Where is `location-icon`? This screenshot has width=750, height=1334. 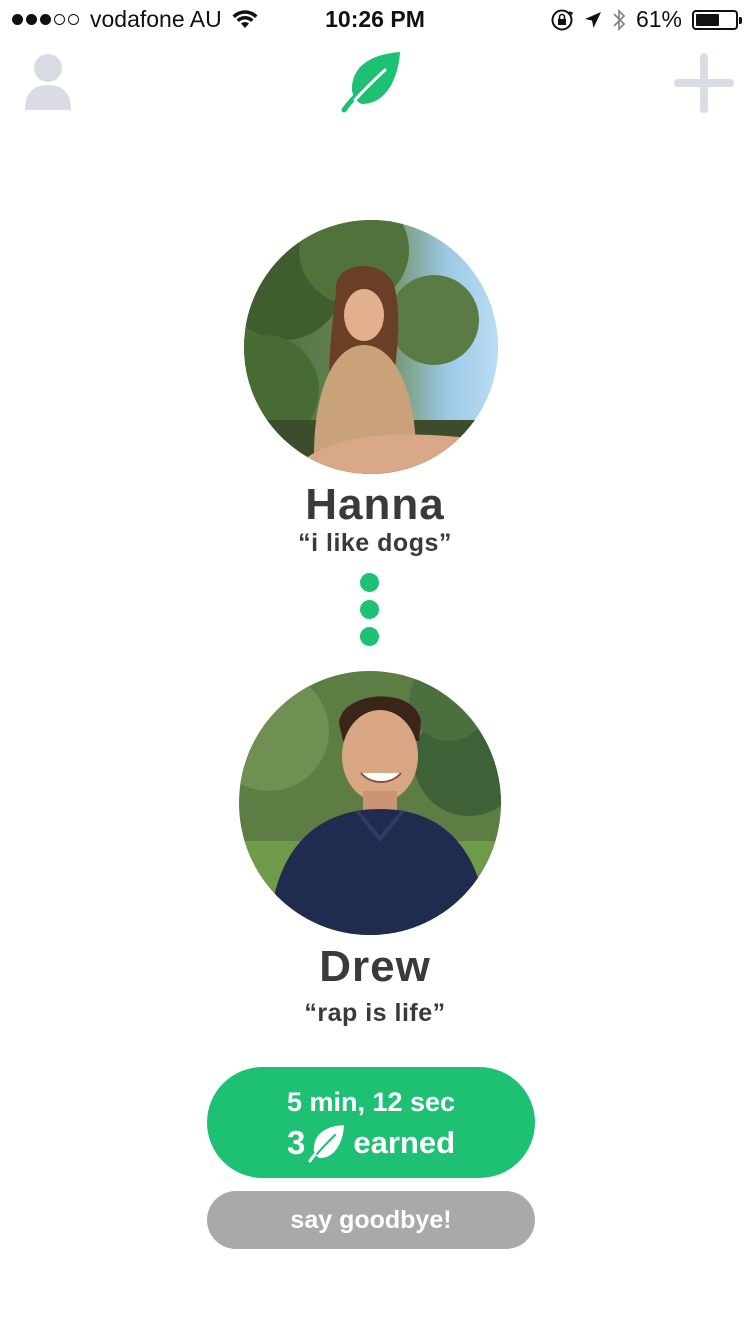 location-icon is located at coordinates (592, 19).